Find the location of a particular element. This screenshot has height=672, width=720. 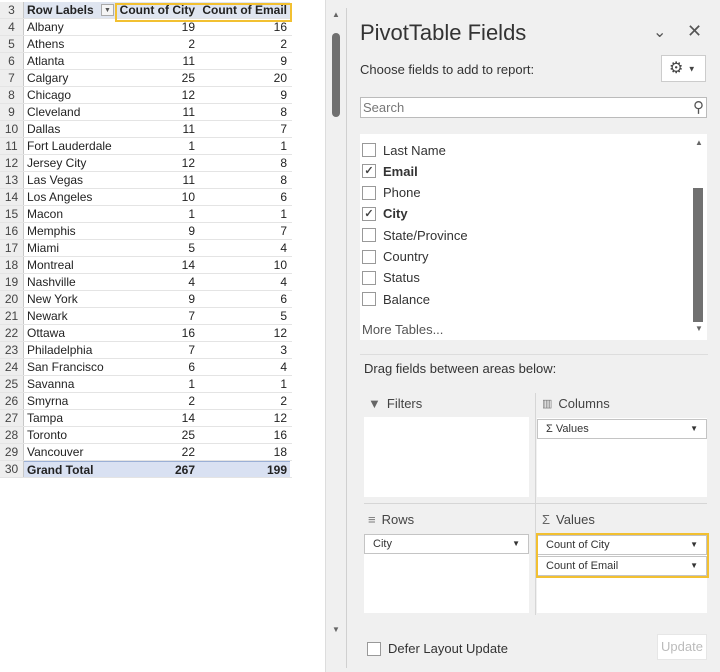

count-email-cell: 2 is located at coordinates (244, 44).